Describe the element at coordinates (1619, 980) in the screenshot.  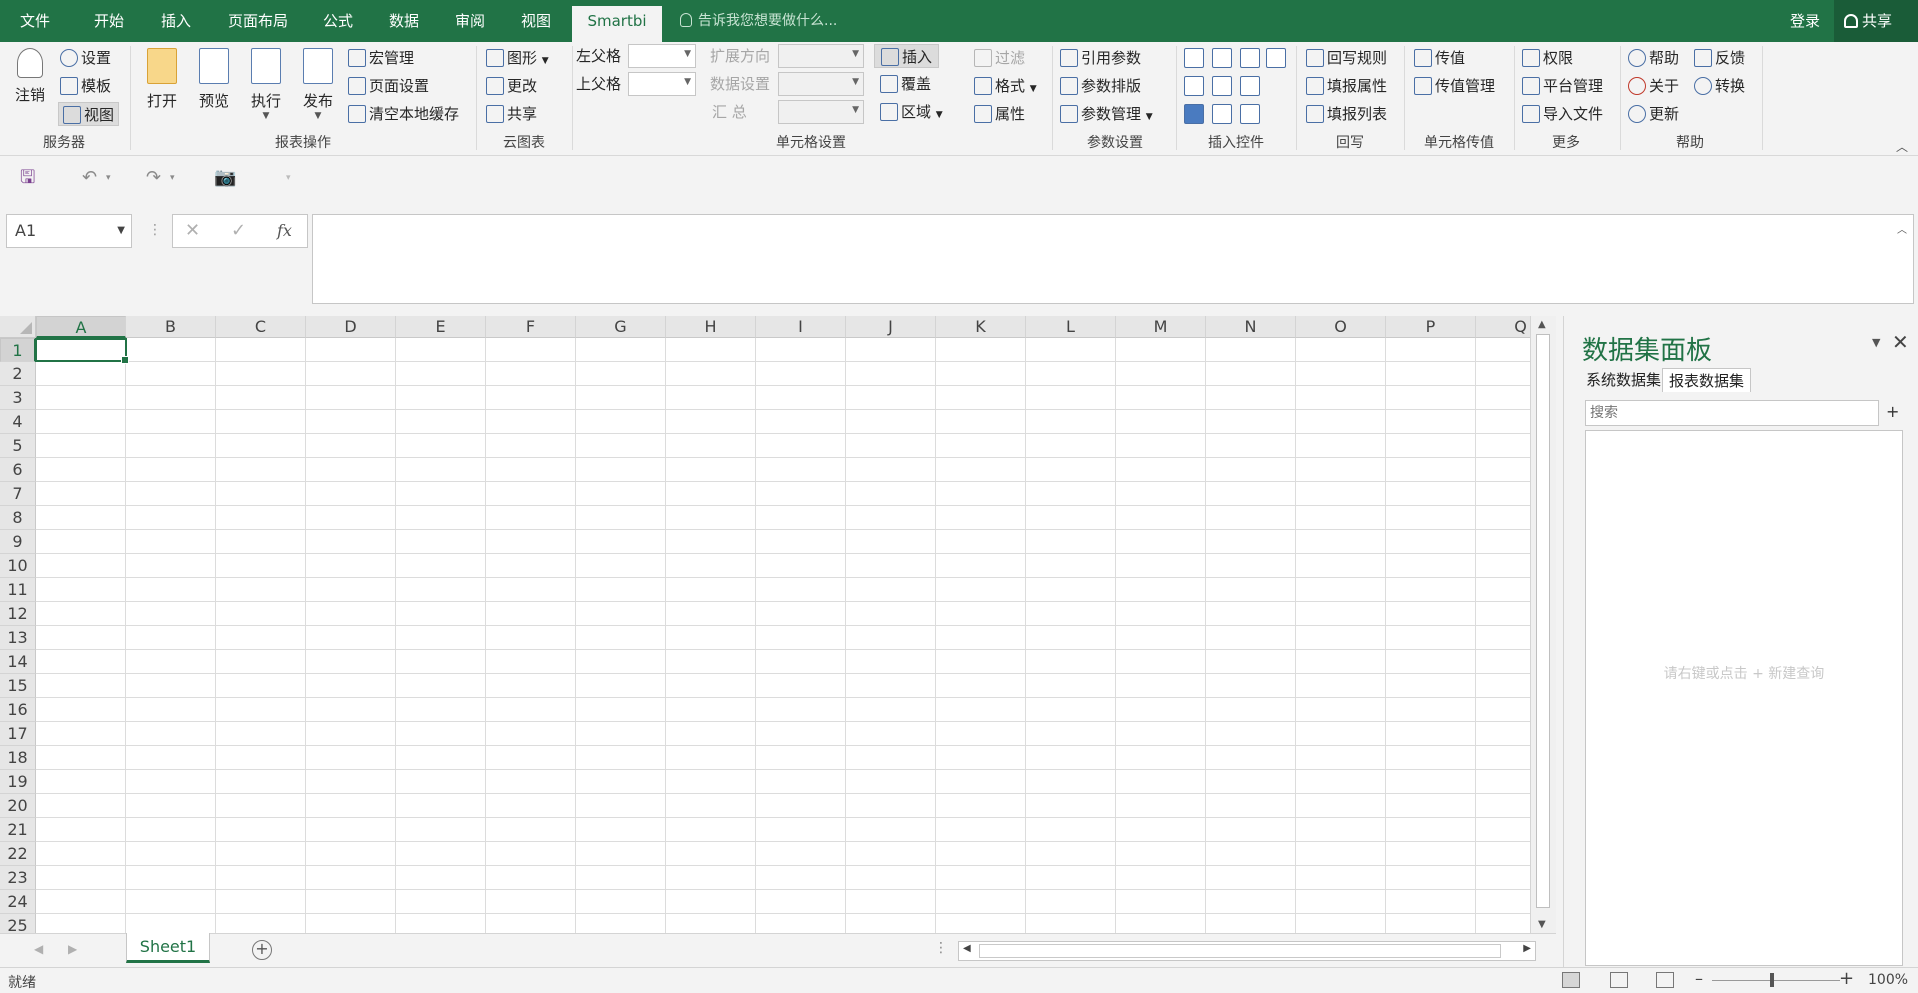
I see `page-layout-view-icon` at that location.